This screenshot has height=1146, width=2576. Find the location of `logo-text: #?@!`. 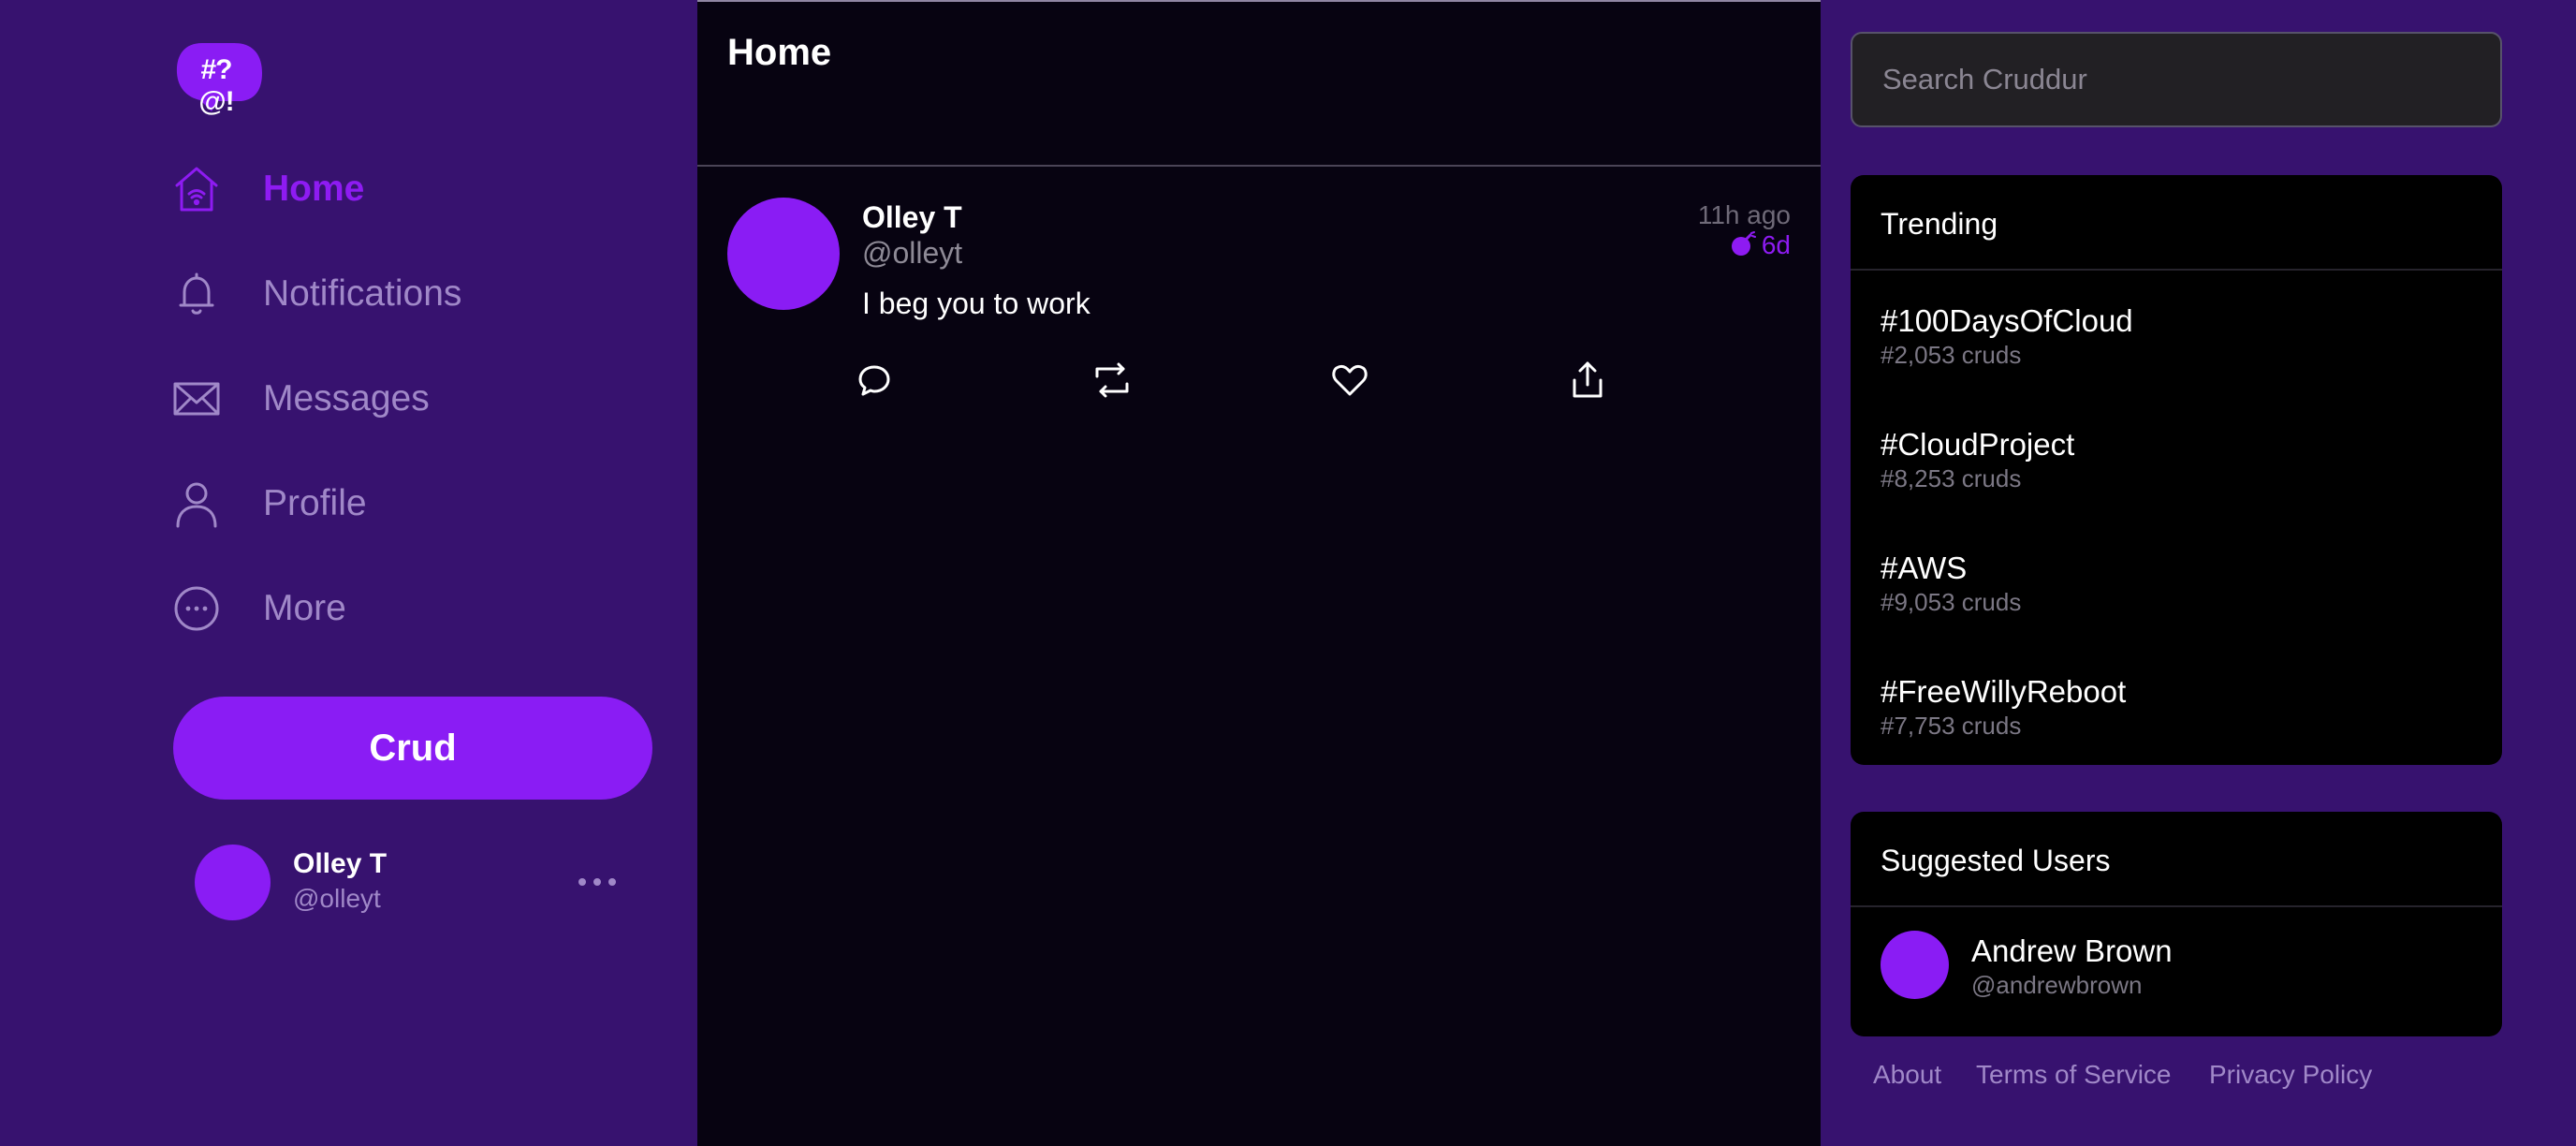

logo-text: #?@! is located at coordinates (216, 85).